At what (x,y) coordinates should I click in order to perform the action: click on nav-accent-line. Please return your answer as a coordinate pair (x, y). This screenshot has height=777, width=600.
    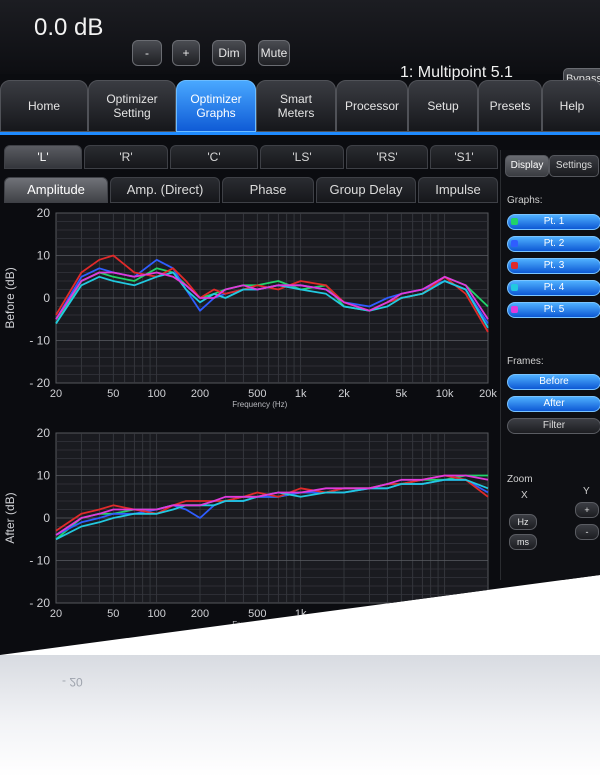
    Looking at the image, I should click on (300, 133).